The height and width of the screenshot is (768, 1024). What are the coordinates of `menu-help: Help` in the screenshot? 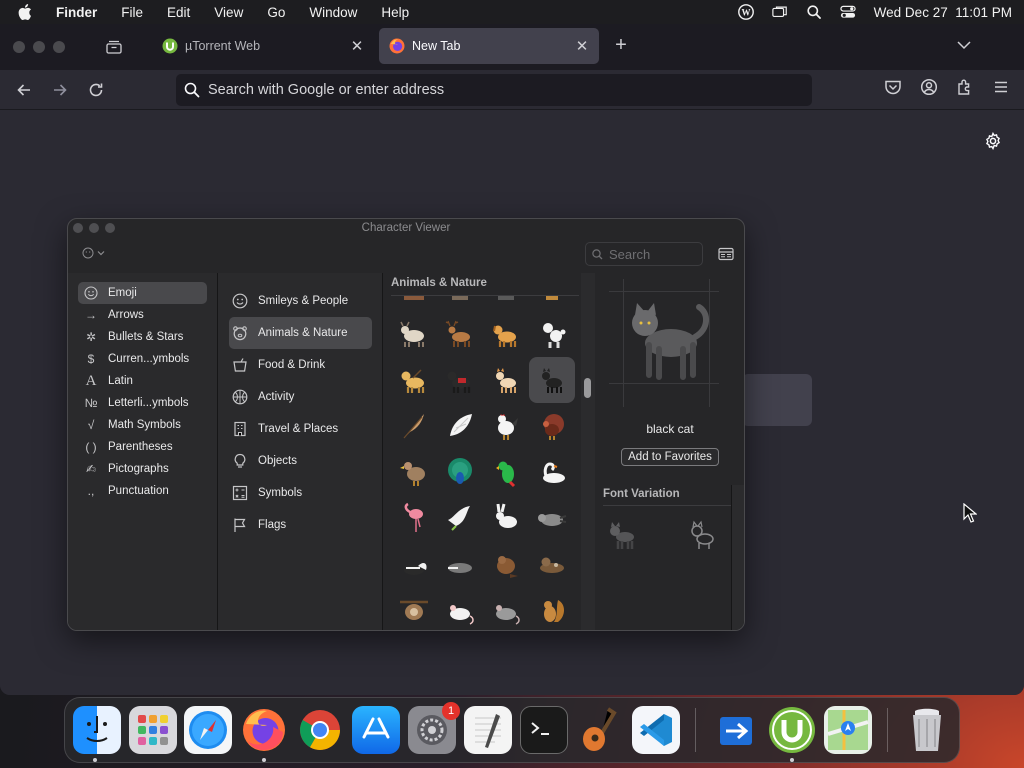 It's located at (395, 12).